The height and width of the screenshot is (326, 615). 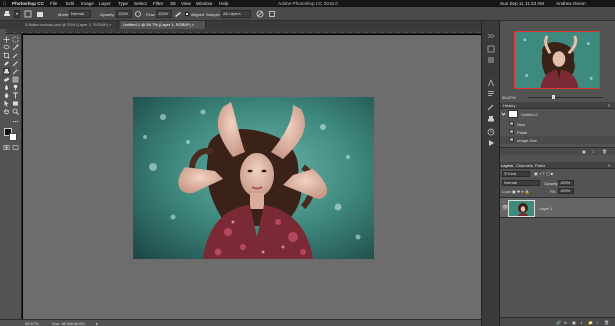 I want to click on gradient-tool-icon, so click(x=15, y=79).